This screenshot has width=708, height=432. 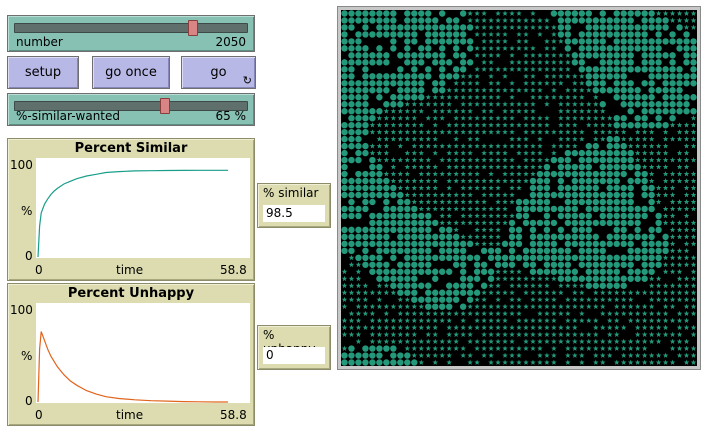 What do you see at coordinates (218, 72) in the screenshot?
I see `go-button: go ↻` at bounding box center [218, 72].